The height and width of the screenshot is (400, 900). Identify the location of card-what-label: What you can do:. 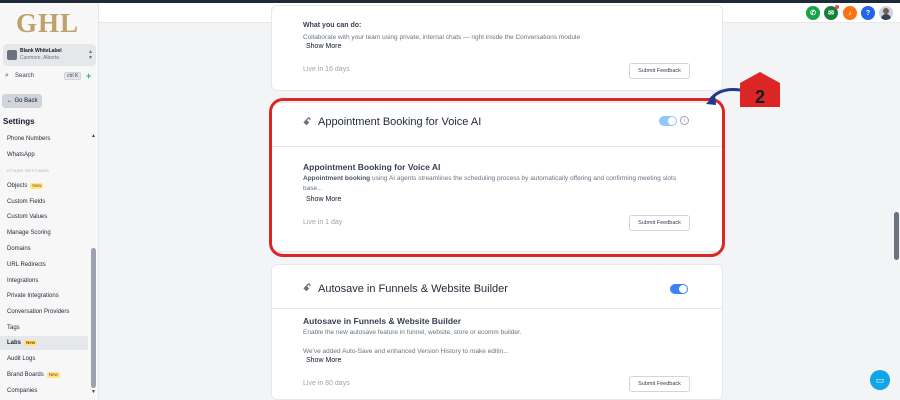
(332, 25).